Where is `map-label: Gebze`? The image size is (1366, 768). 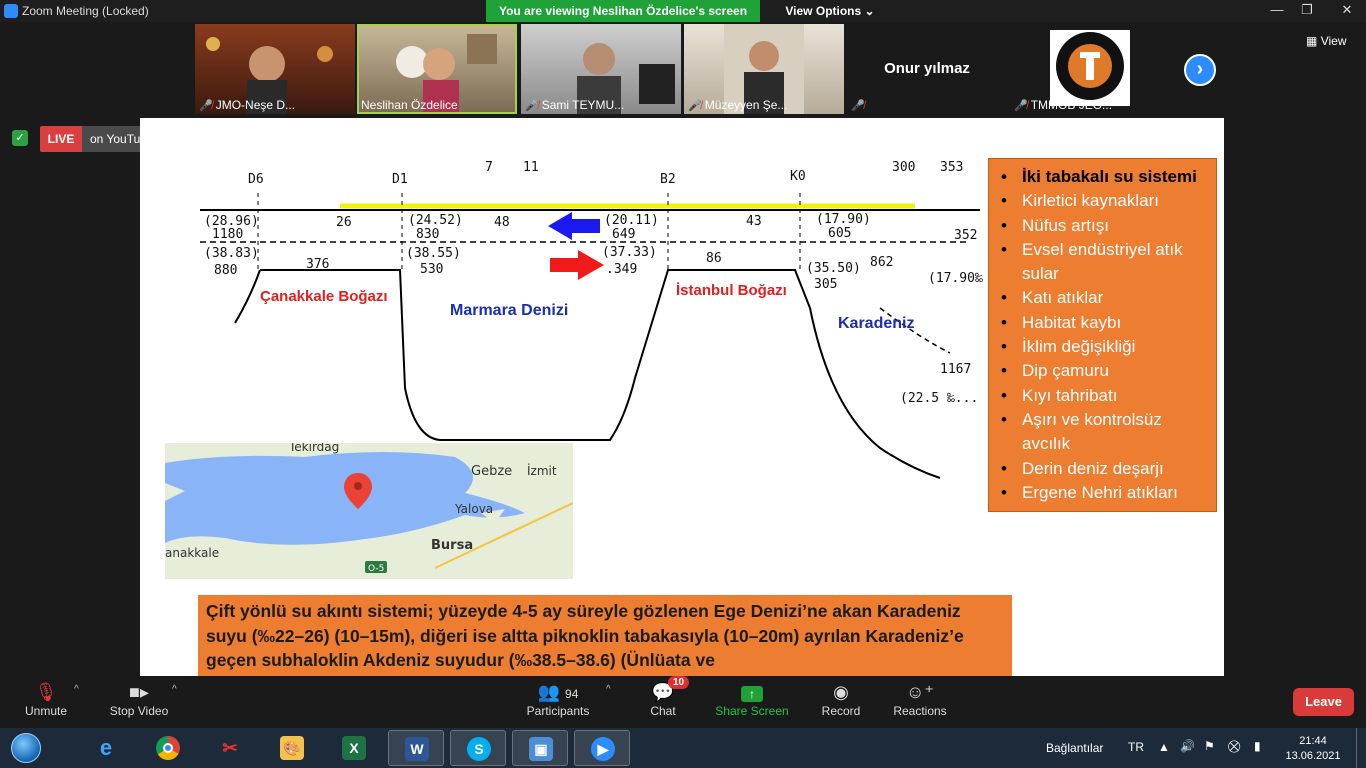
map-label: Gebze is located at coordinates (491, 471).